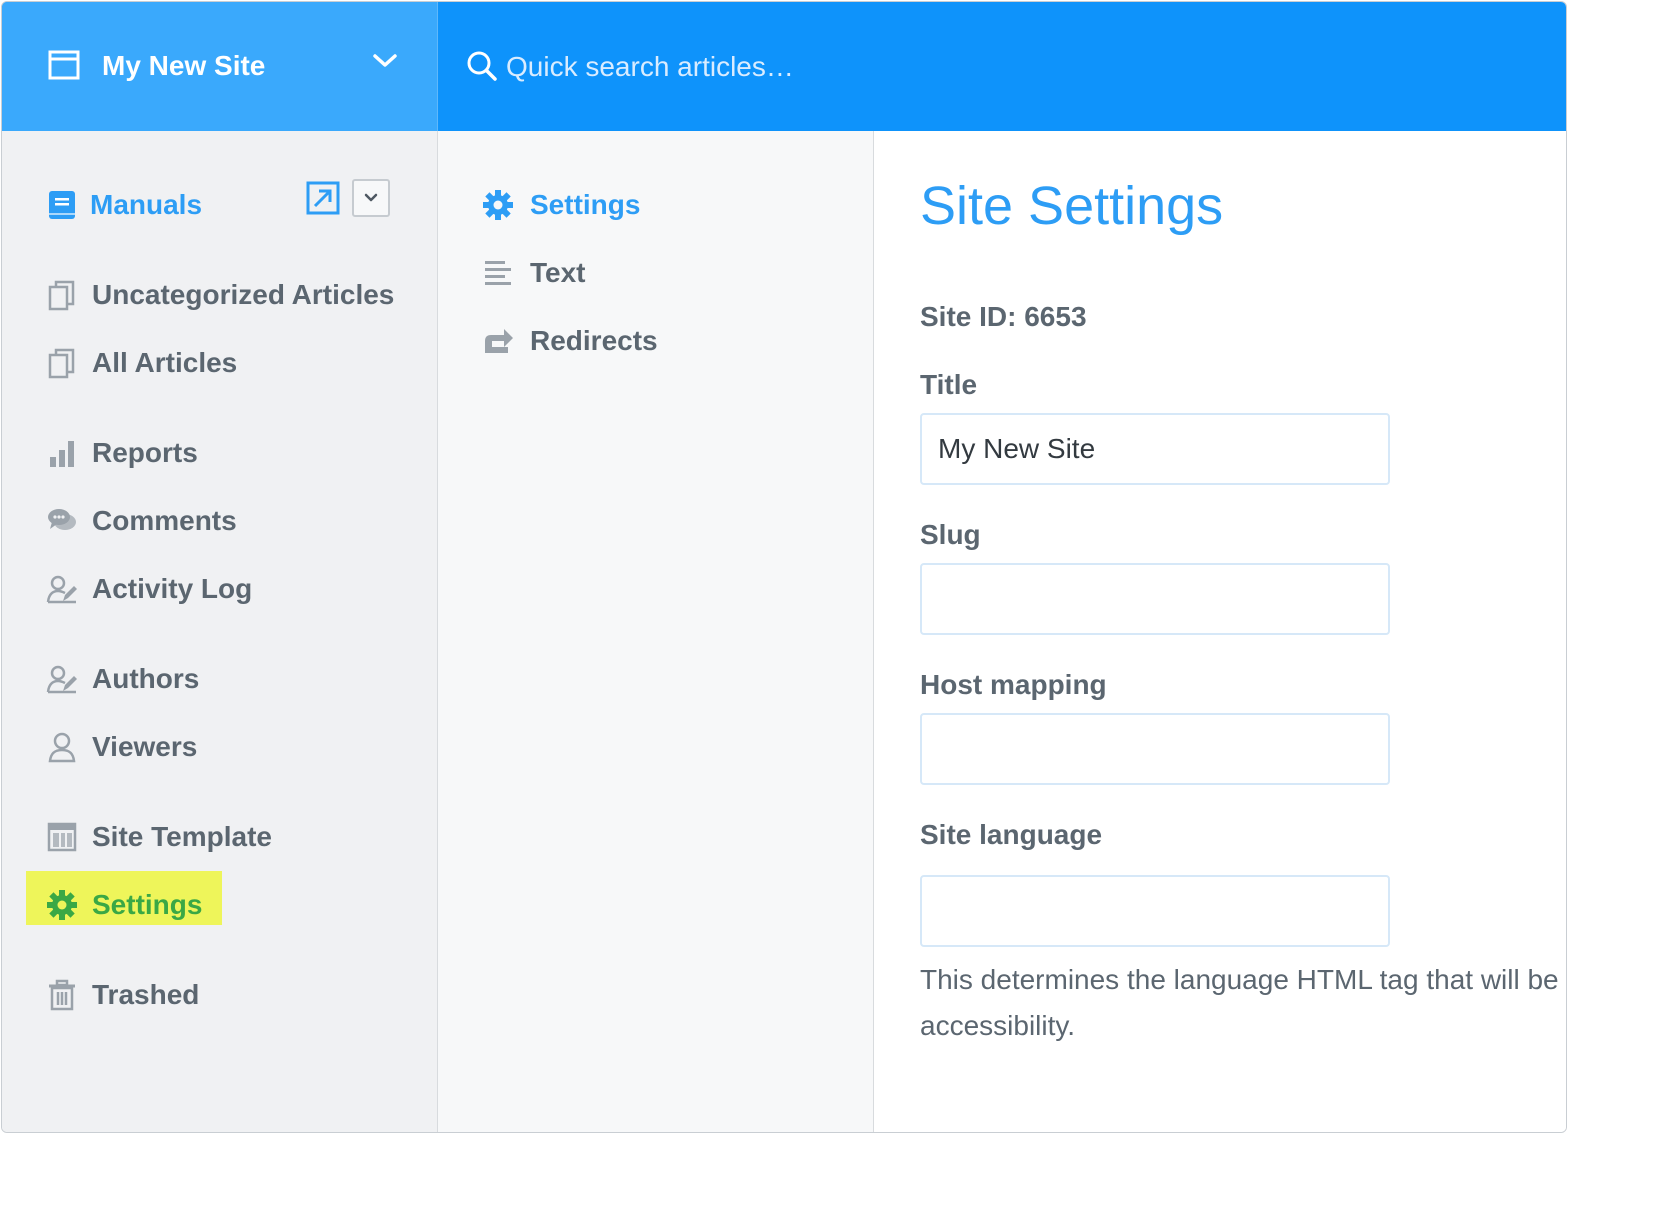 The width and height of the screenshot is (1668, 1206). I want to click on title-label: Title, so click(949, 384).